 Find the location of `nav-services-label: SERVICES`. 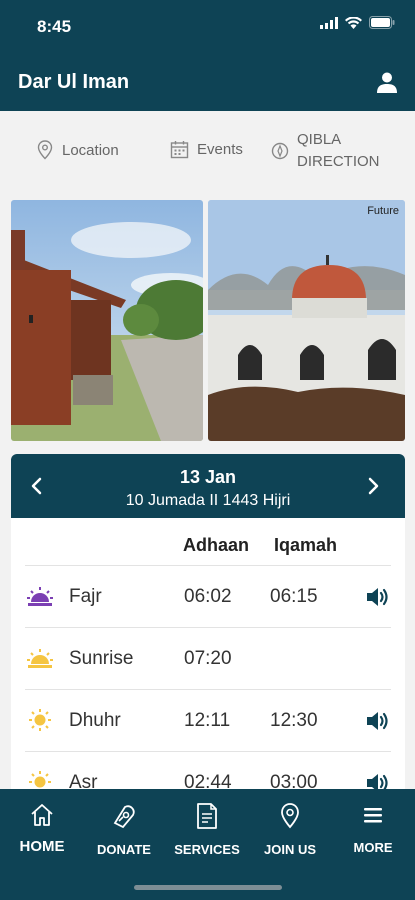

nav-services-label: SERVICES is located at coordinates (207, 849).